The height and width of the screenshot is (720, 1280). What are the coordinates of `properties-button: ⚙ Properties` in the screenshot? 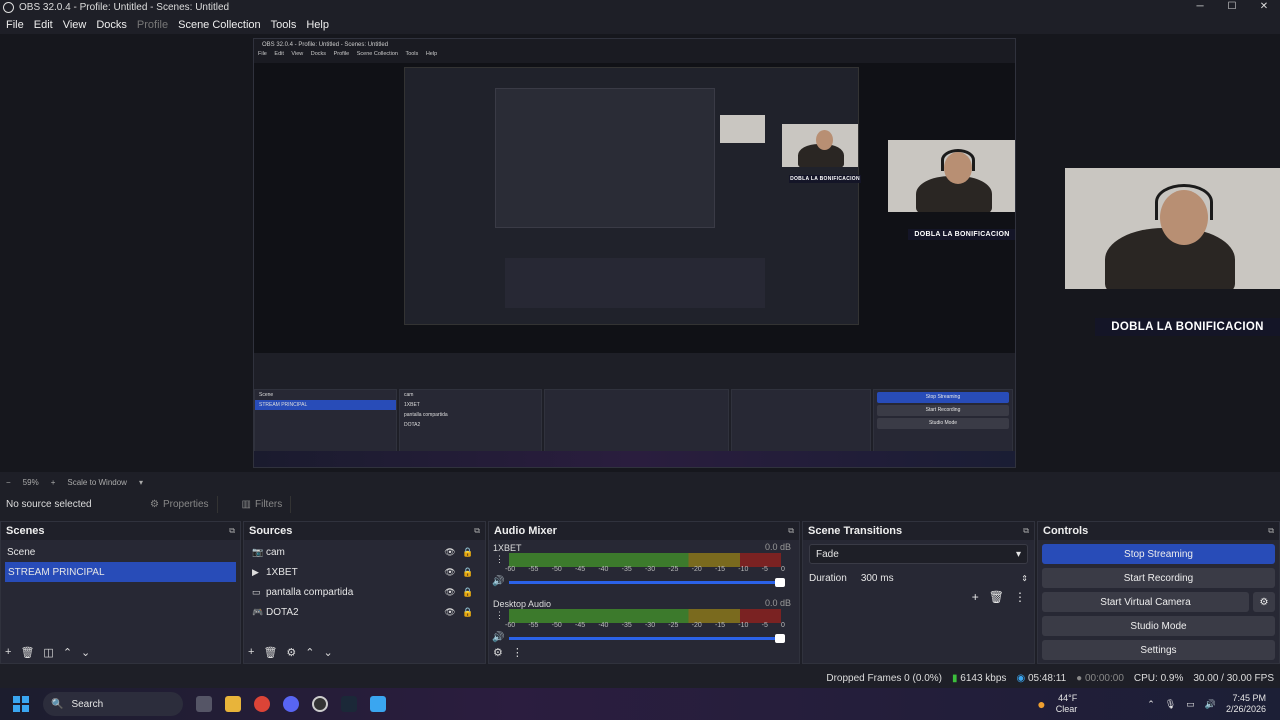 It's located at (180, 504).